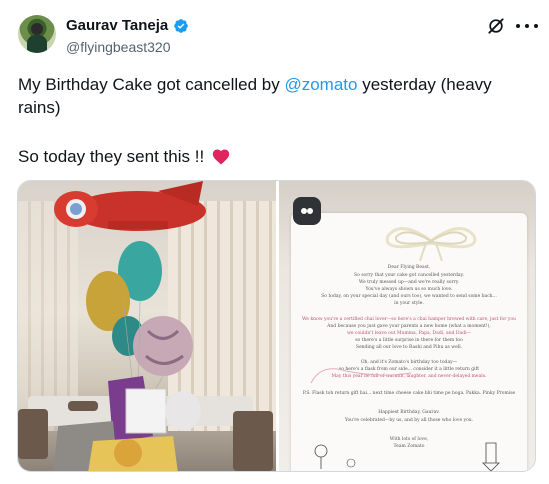 Image resolution: width=549 pixels, height=484 pixels. Describe the element at coordinates (118, 47) in the screenshot. I see `author-handle: @flyingbeast320` at that location.